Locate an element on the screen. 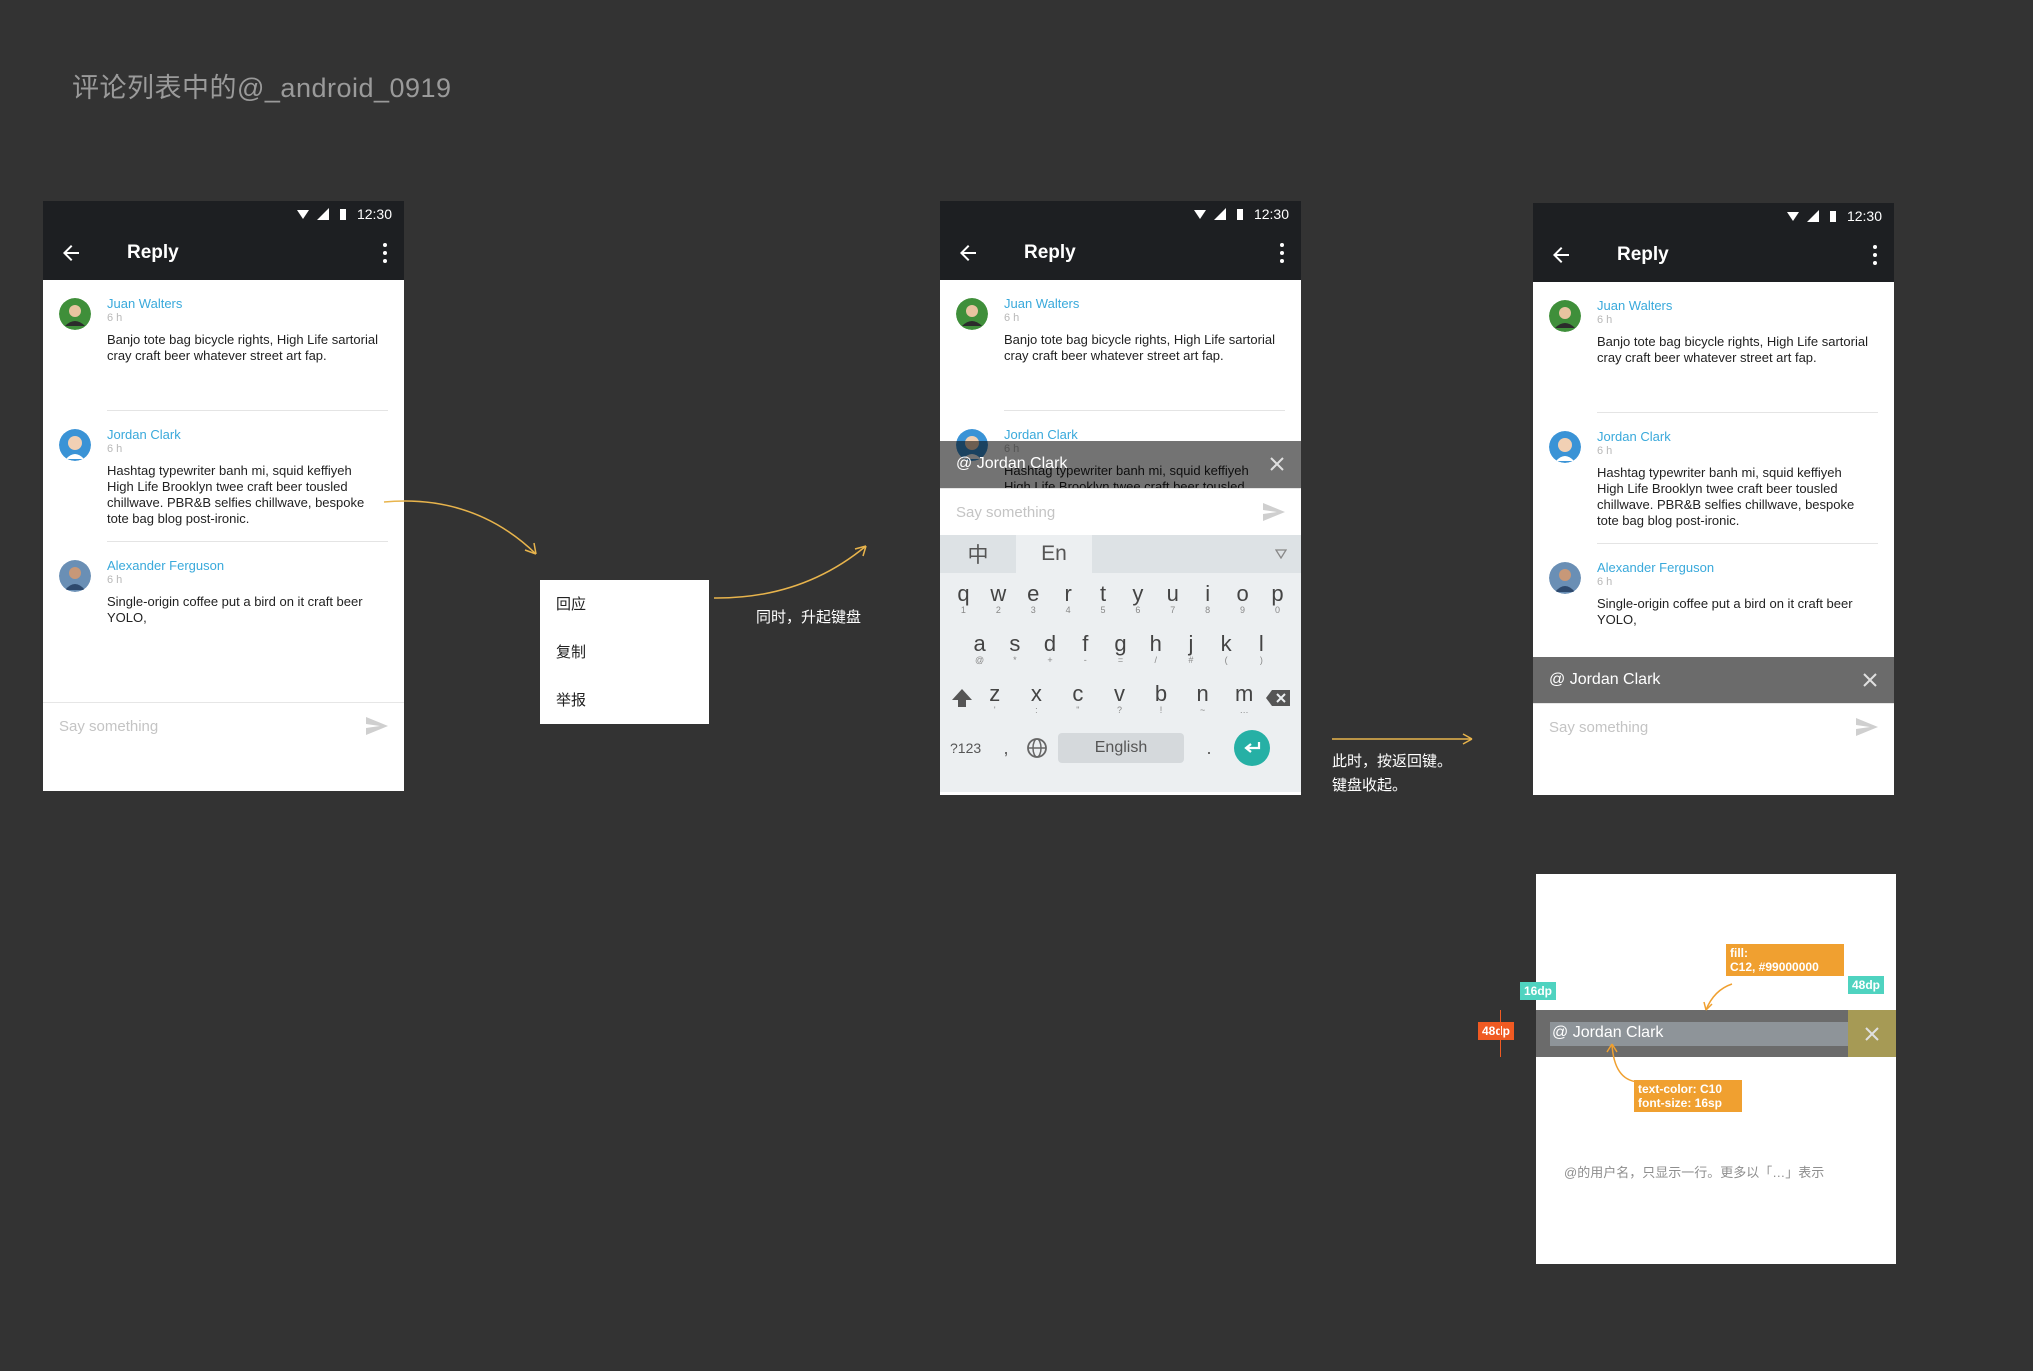 The image size is (2033, 1371). comma-key: , is located at coordinates (1006, 748).